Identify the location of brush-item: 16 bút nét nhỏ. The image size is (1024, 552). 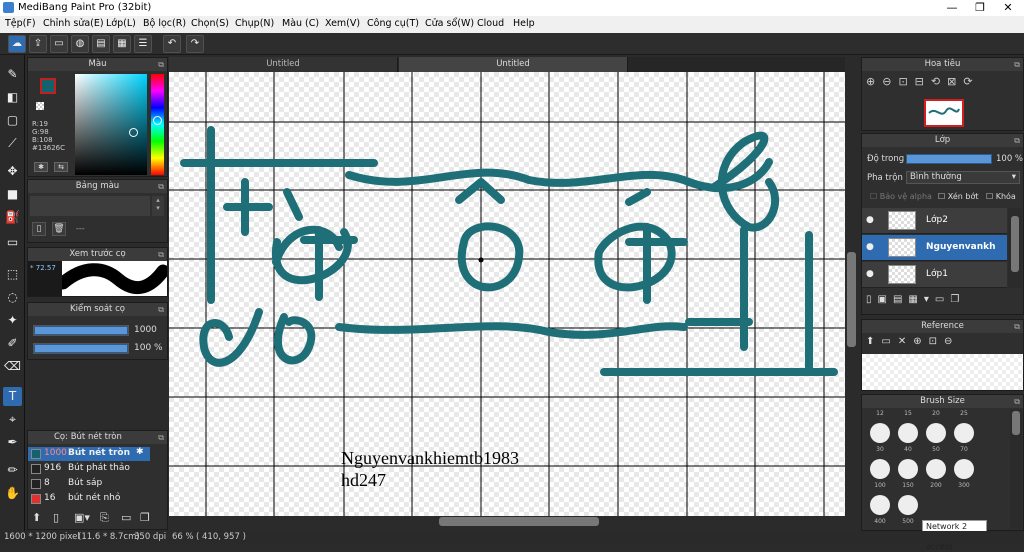
(89, 499).